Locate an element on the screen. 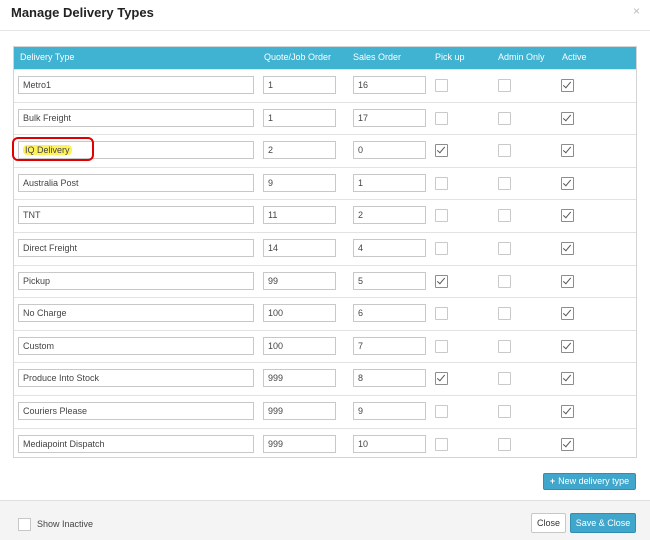 This screenshot has width=650, height=540. column-header-admin-only: Admin Only is located at coordinates (521, 57).